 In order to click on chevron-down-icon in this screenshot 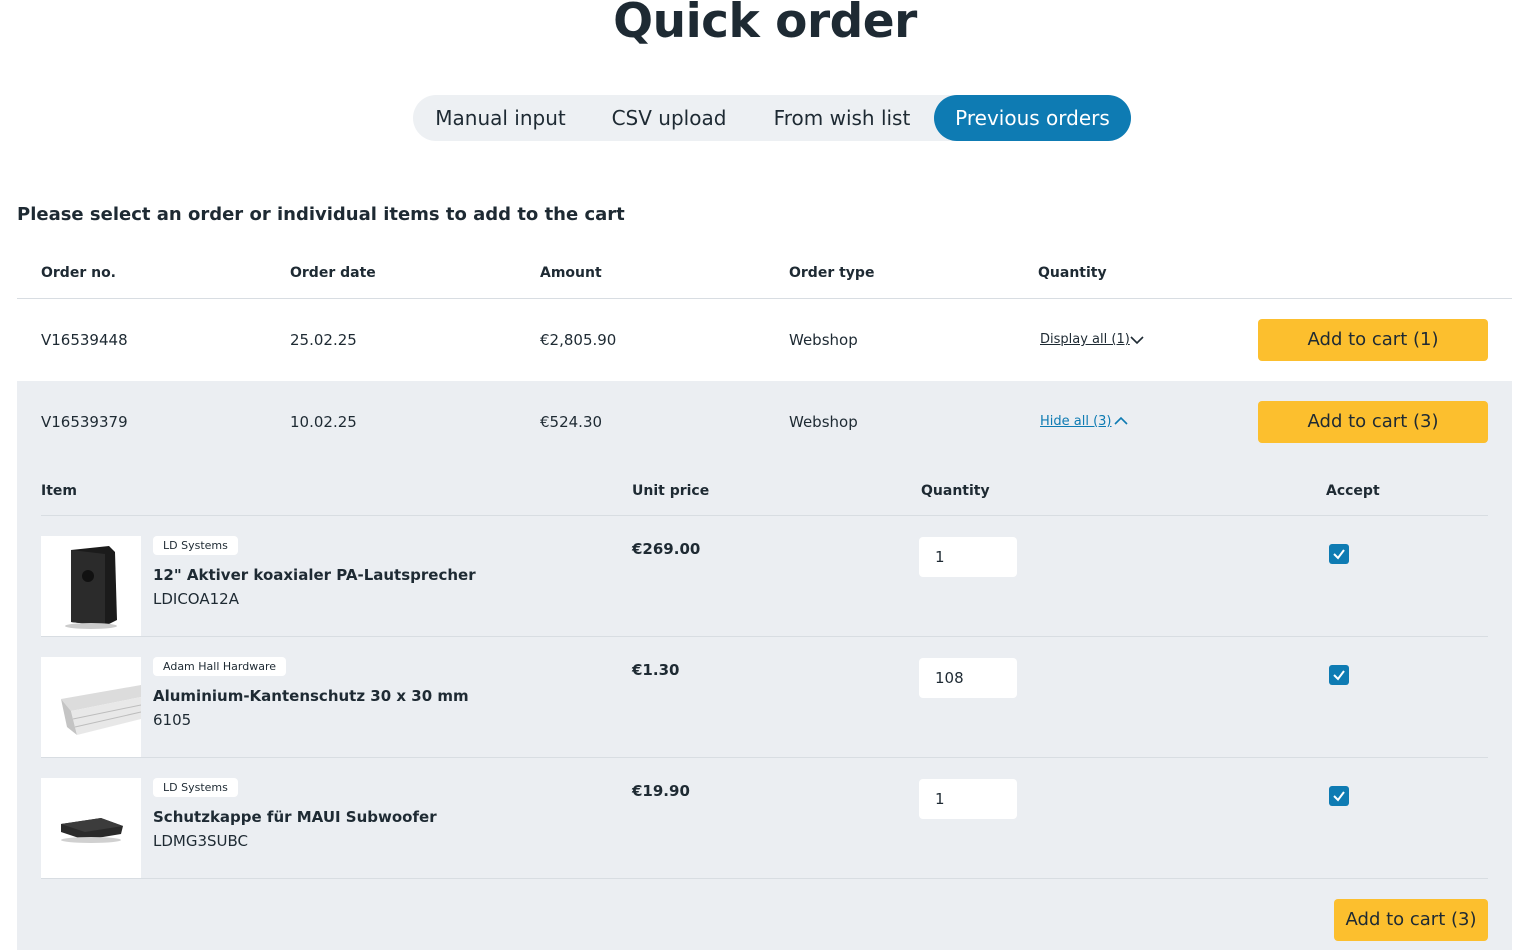, I will do `click(1137, 340)`.